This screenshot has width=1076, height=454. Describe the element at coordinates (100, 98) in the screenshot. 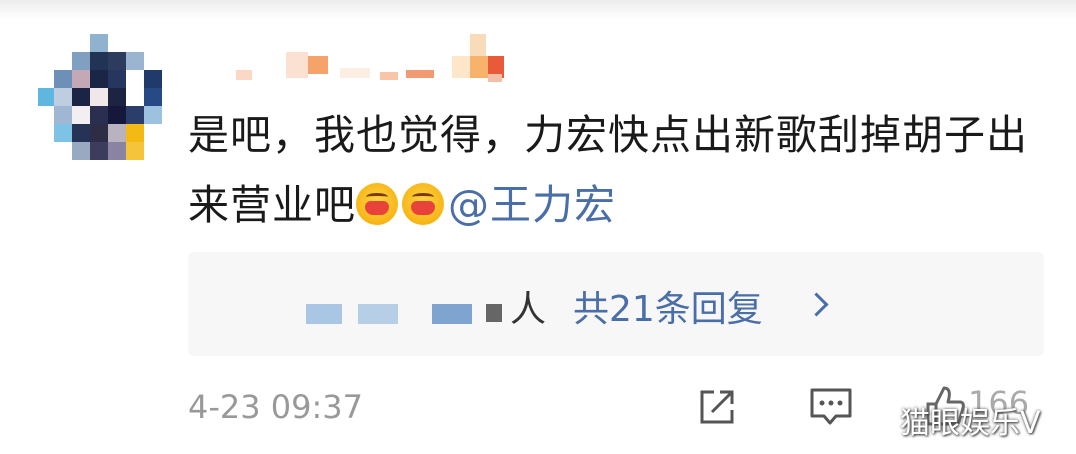

I see `avatar` at that location.